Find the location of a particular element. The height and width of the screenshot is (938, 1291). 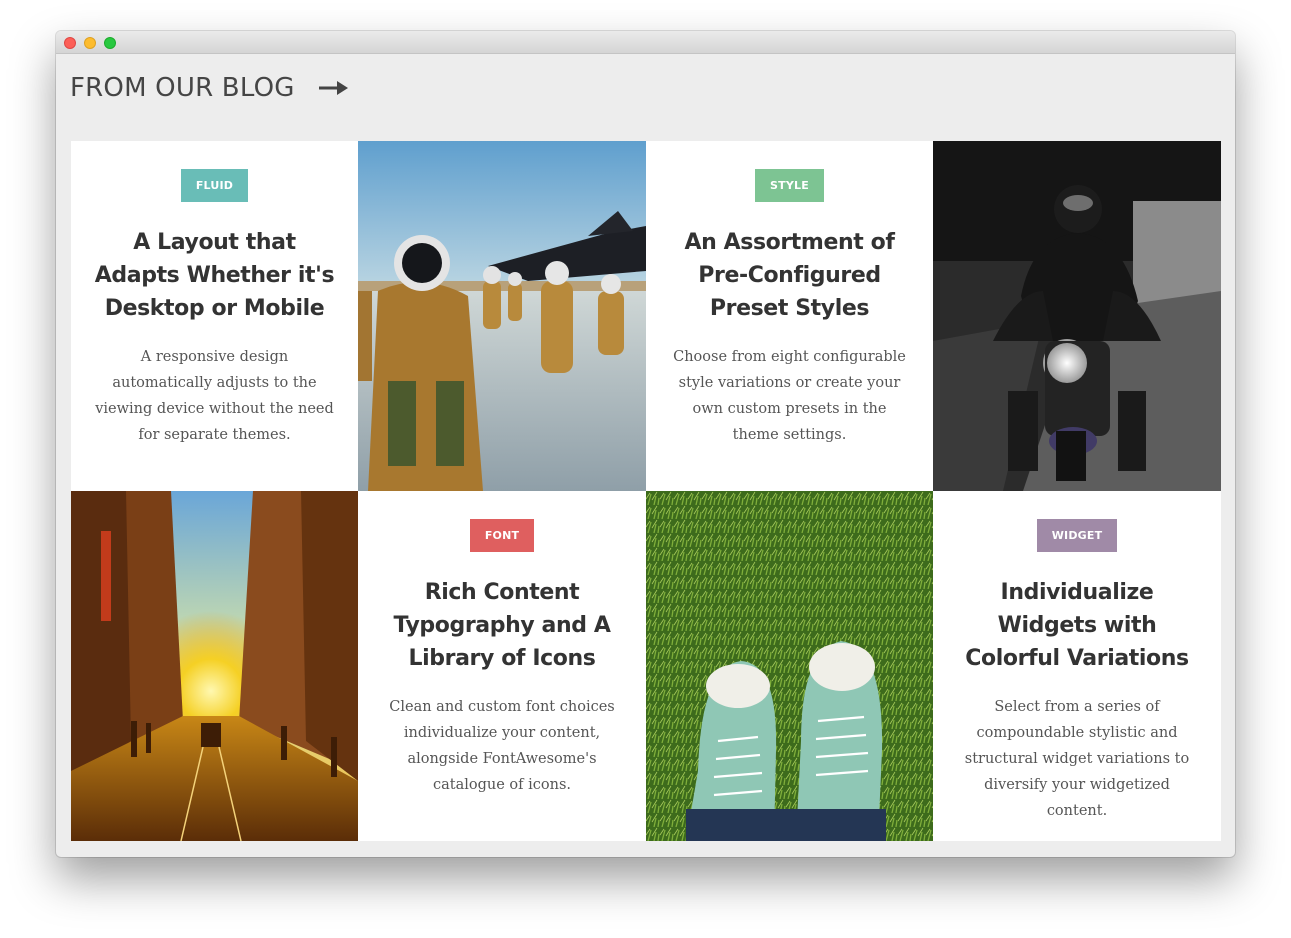

sneakers-on-grass-photo is located at coordinates (789, 666).